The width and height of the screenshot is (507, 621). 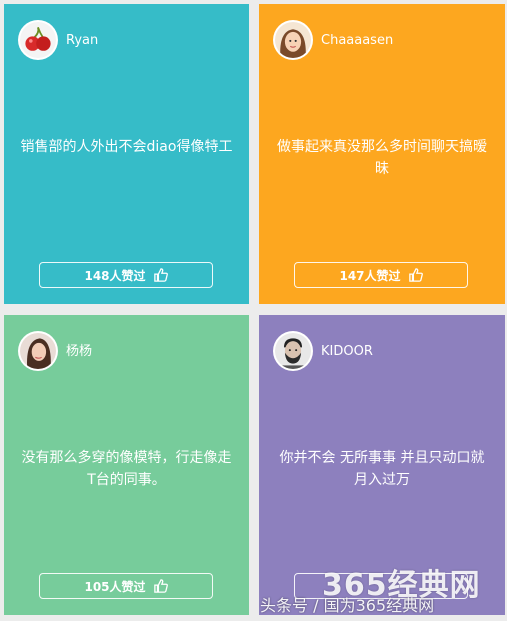 What do you see at coordinates (126, 469) in the screenshot?
I see `post-text: 没有那么多穿的像模特，行走像走T台的同事。` at bounding box center [126, 469].